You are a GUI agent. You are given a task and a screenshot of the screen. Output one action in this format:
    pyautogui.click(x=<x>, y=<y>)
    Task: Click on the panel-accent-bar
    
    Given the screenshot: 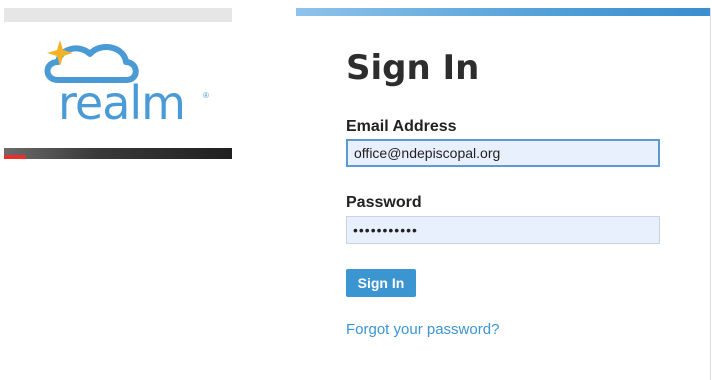 What is the action you would take?
    pyautogui.click(x=503, y=12)
    